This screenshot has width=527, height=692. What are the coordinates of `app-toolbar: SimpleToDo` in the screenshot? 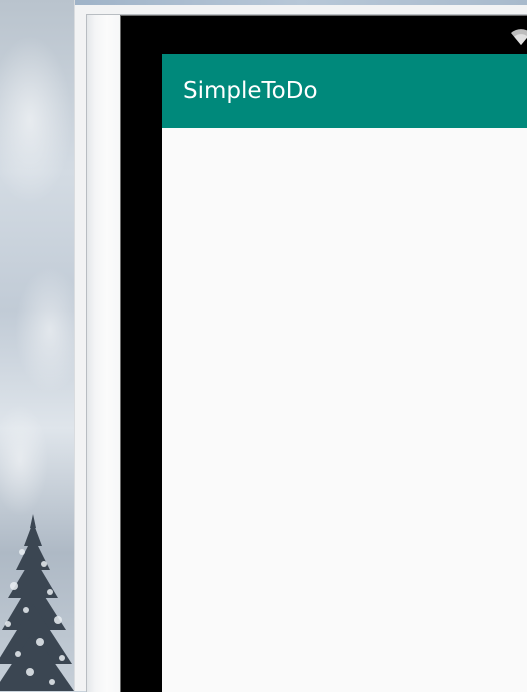 It's located at (344, 91).